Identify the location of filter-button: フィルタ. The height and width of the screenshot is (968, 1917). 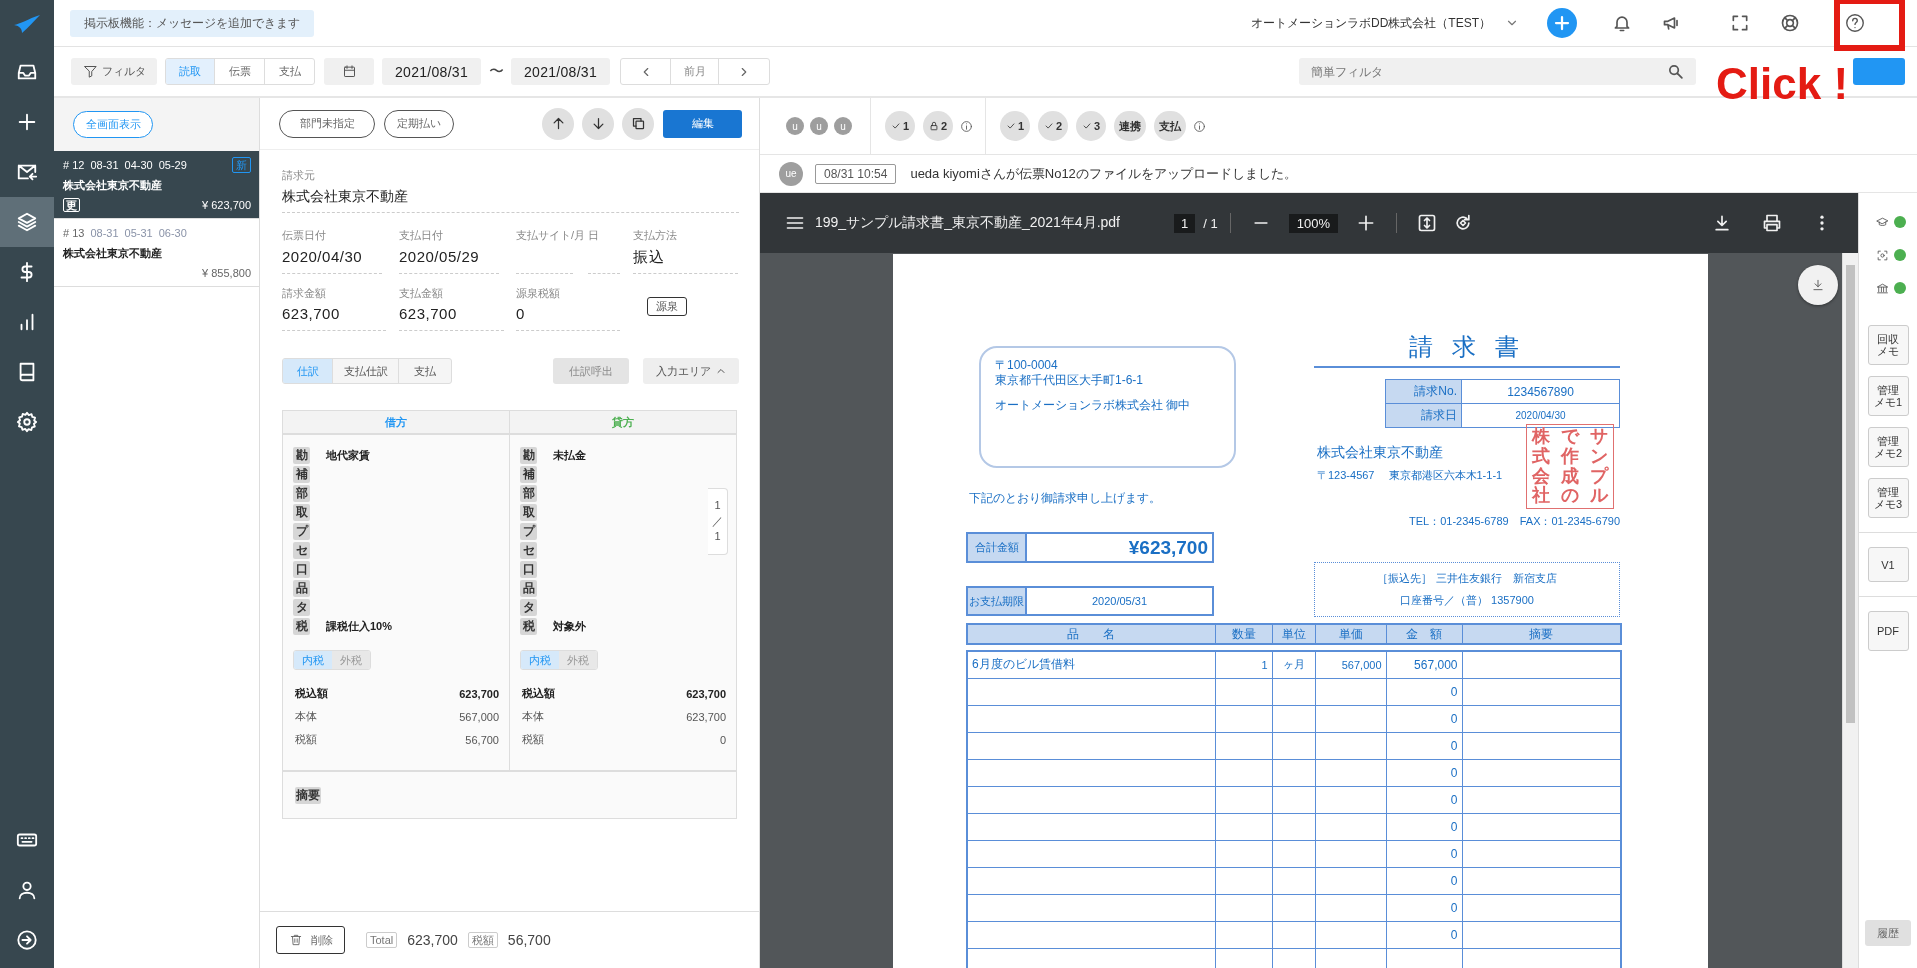
(114, 71).